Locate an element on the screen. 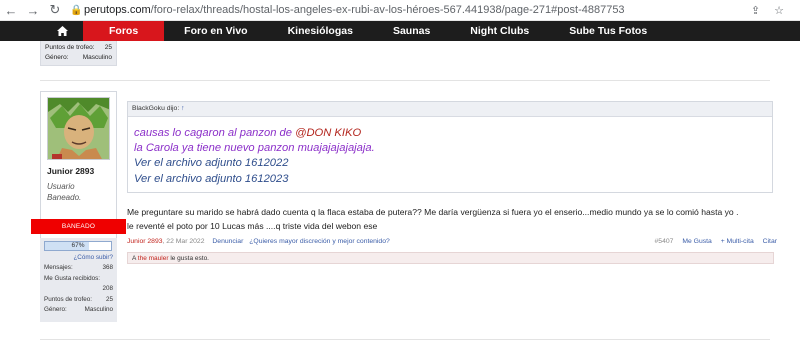 The height and width of the screenshot is (345, 800). attachment-link: Ver el archivo adjunto 1612023 is located at coordinates (450, 179).